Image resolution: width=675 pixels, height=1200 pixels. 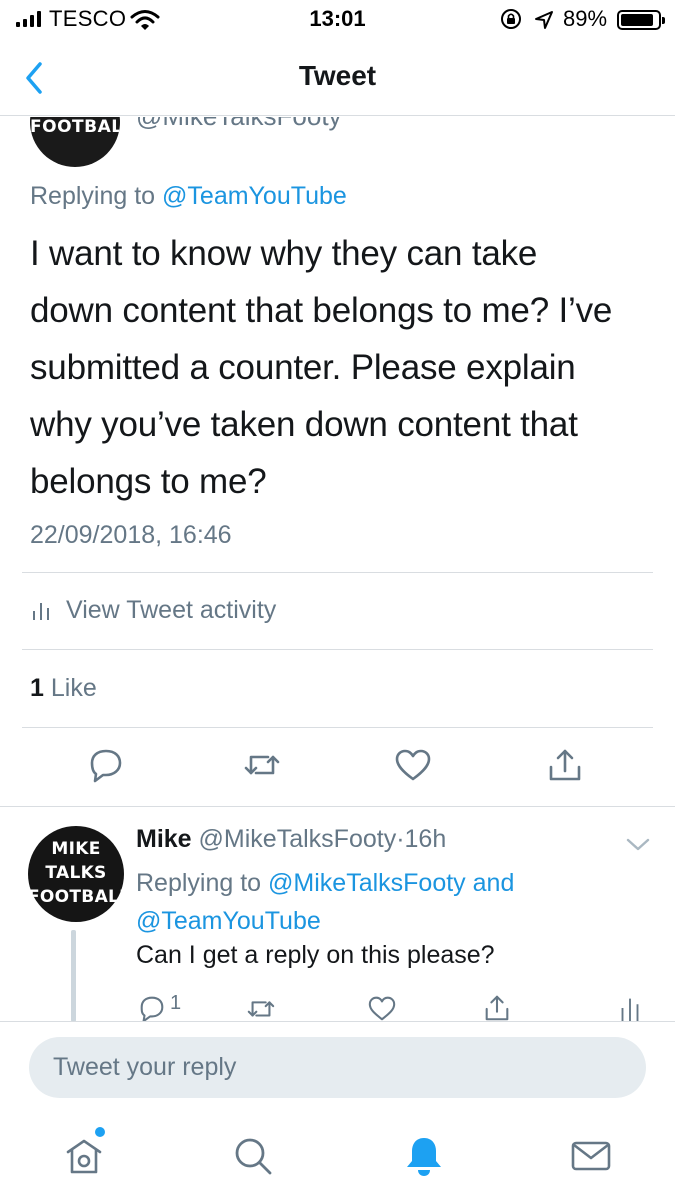 I want to click on tweet-actions, so click(x=337, y=770).